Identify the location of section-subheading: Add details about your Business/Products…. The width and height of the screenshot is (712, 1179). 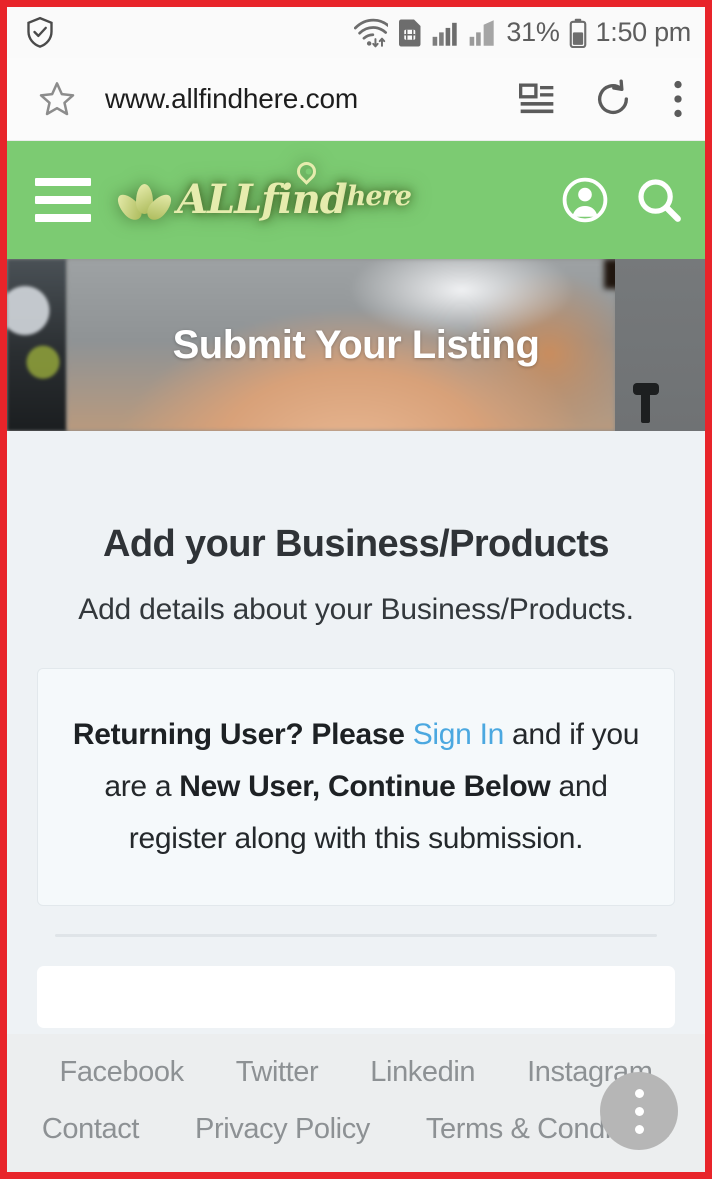
(356, 609).